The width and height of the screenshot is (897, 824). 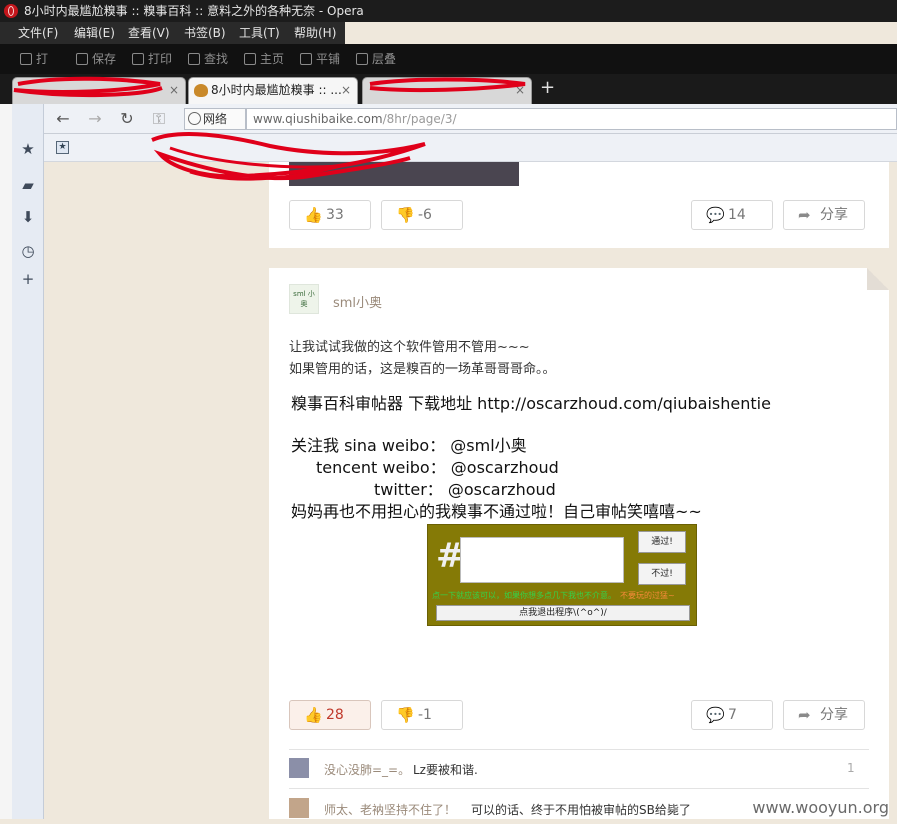 I want to click on page-fold-corner, so click(x=878, y=279).